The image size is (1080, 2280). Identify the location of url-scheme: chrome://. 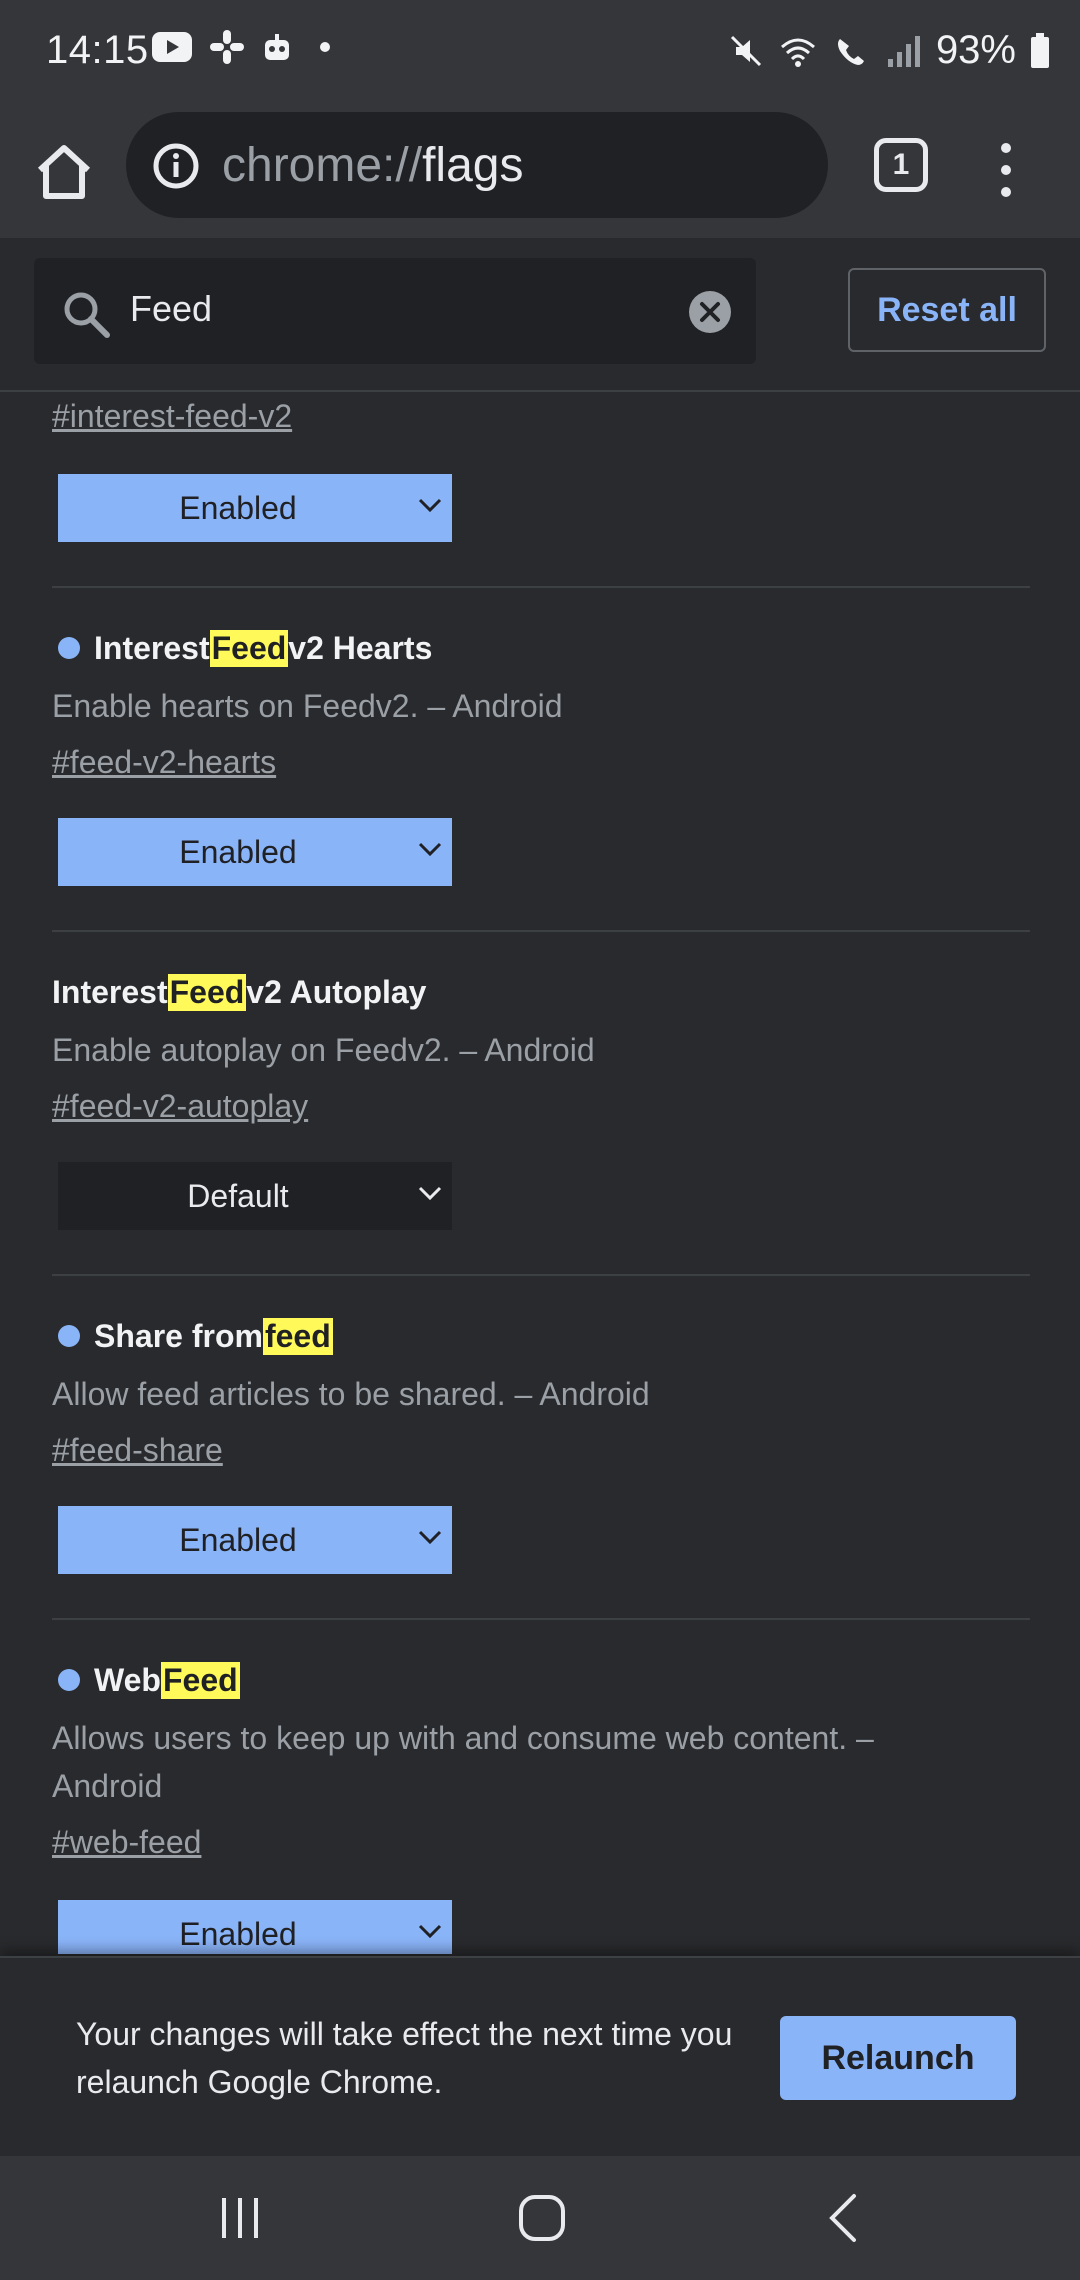
(322, 165).